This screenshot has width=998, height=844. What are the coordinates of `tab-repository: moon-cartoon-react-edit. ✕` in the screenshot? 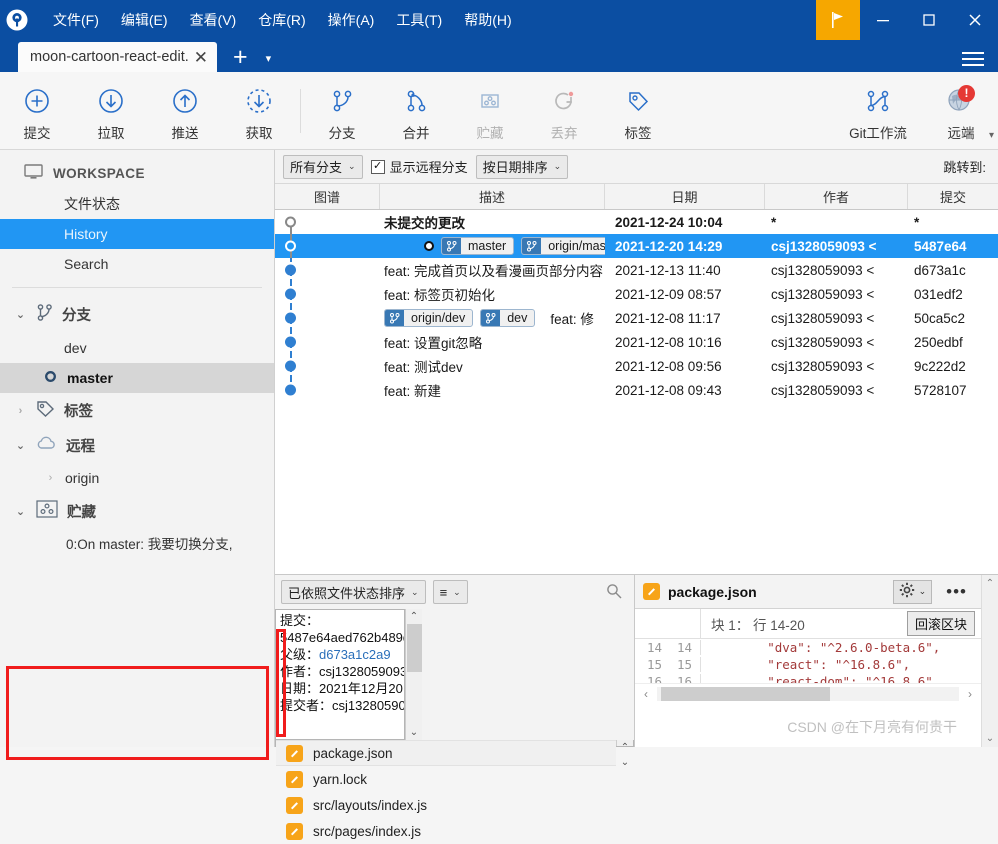 It's located at (118, 57).